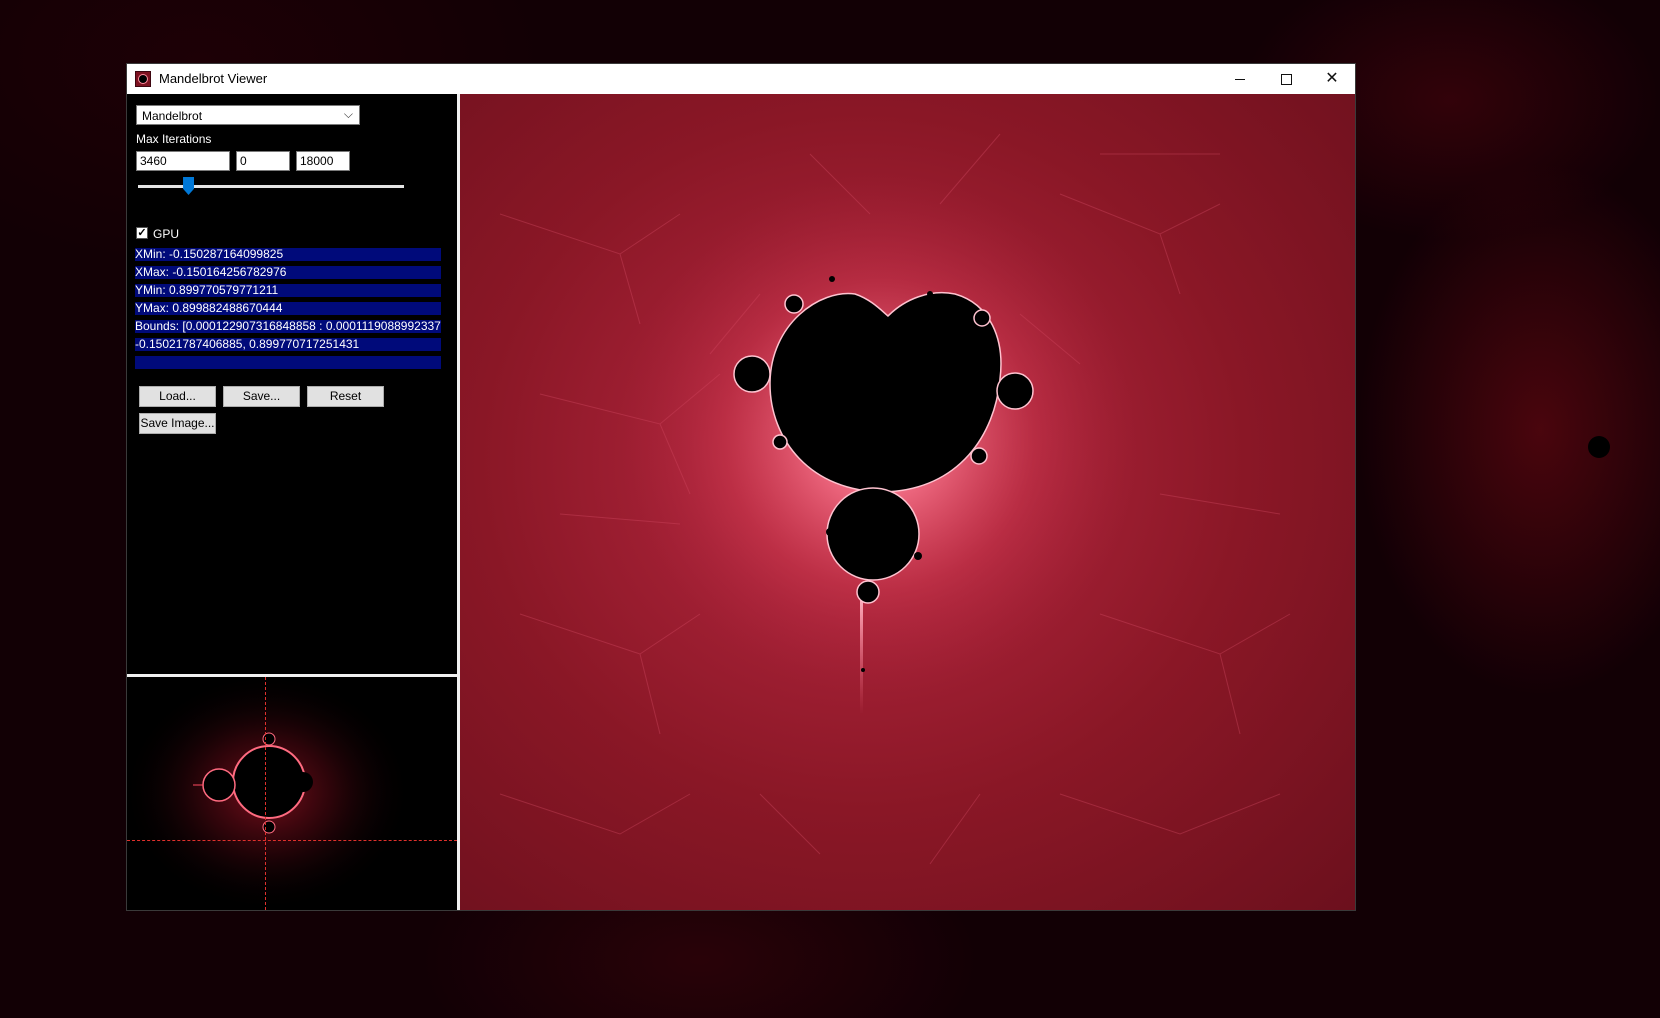  What do you see at coordinates (213, 78) in the screenshot?
I see `window-title: Mandelbrot Viewer` at bounding box center [213, 78].